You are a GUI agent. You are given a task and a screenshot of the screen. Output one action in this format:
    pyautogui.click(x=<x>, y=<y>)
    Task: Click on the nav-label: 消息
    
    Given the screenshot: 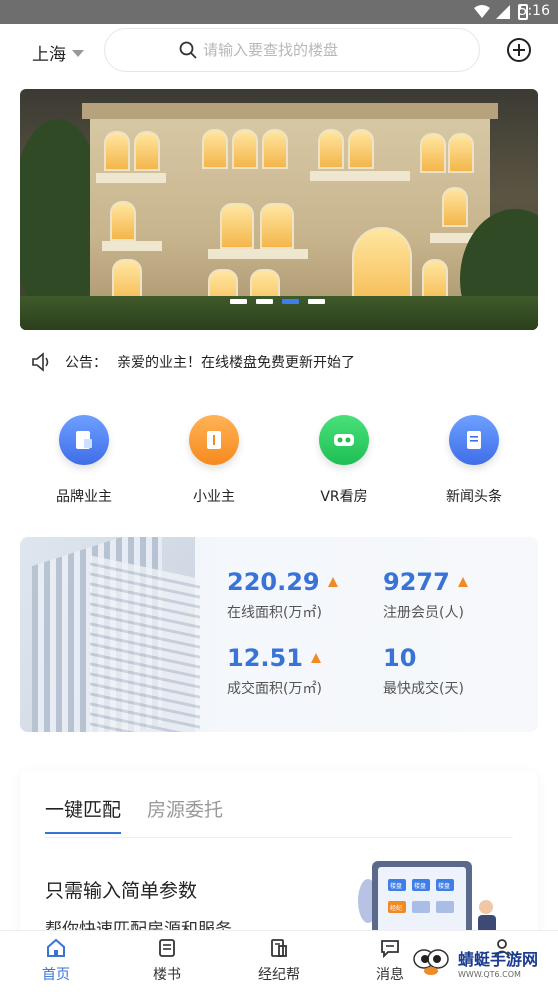 What is the action you would take?
    pyautogui.click(x=390, y=975)
    